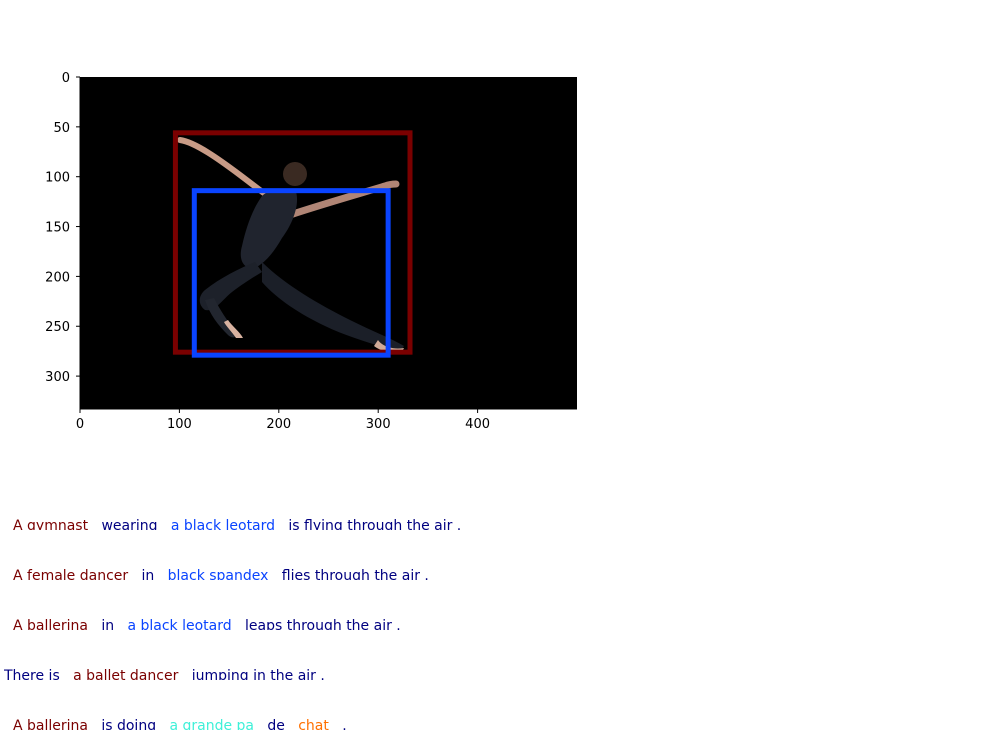 This screenshot has width=1000, height=730. What do you see at coordinates (218, 574) in the screenshot?
I see `caption-segment: black spandex` at bounding box center [218, 574].